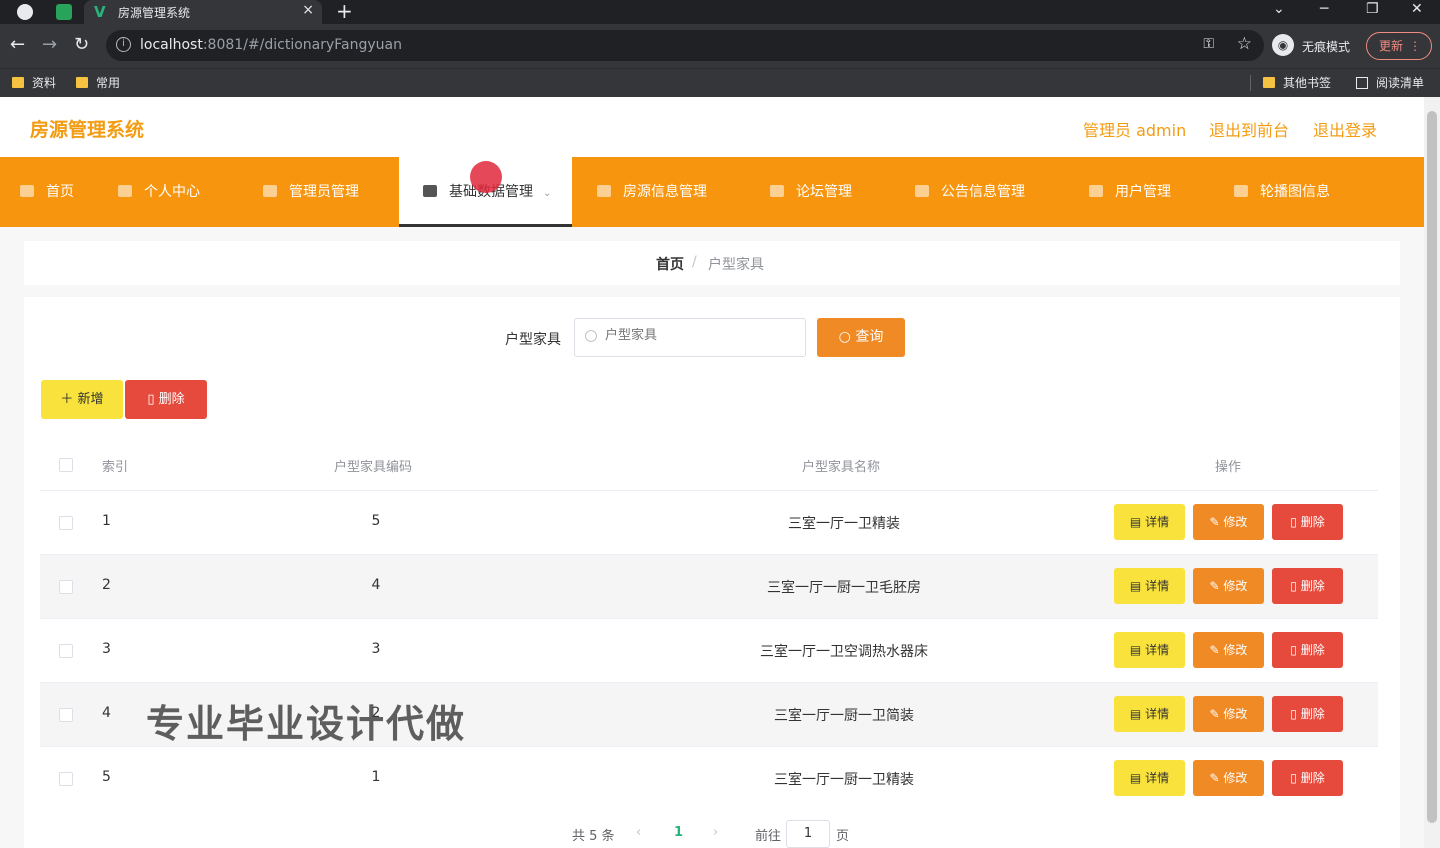  I want to click on bookmark-folder-changyong: 常用, so click(98, 82).